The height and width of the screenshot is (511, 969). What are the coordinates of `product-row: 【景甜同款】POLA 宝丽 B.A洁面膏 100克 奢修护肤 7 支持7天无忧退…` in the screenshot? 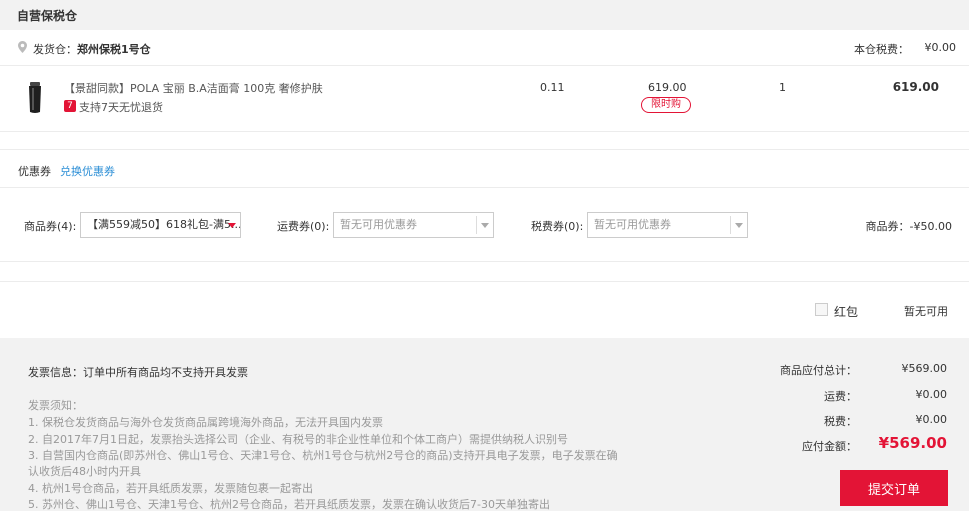 It's located at (484, 99).